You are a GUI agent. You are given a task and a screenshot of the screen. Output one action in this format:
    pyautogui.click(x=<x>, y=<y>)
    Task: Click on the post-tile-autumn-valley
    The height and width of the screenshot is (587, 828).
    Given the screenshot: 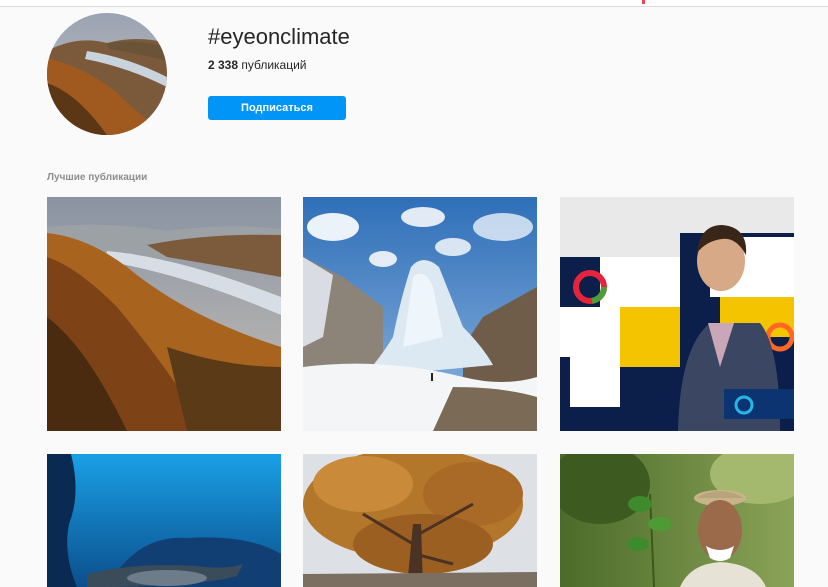 What is the action you would take?
    pyautogui.click(x=164, y=314)
    